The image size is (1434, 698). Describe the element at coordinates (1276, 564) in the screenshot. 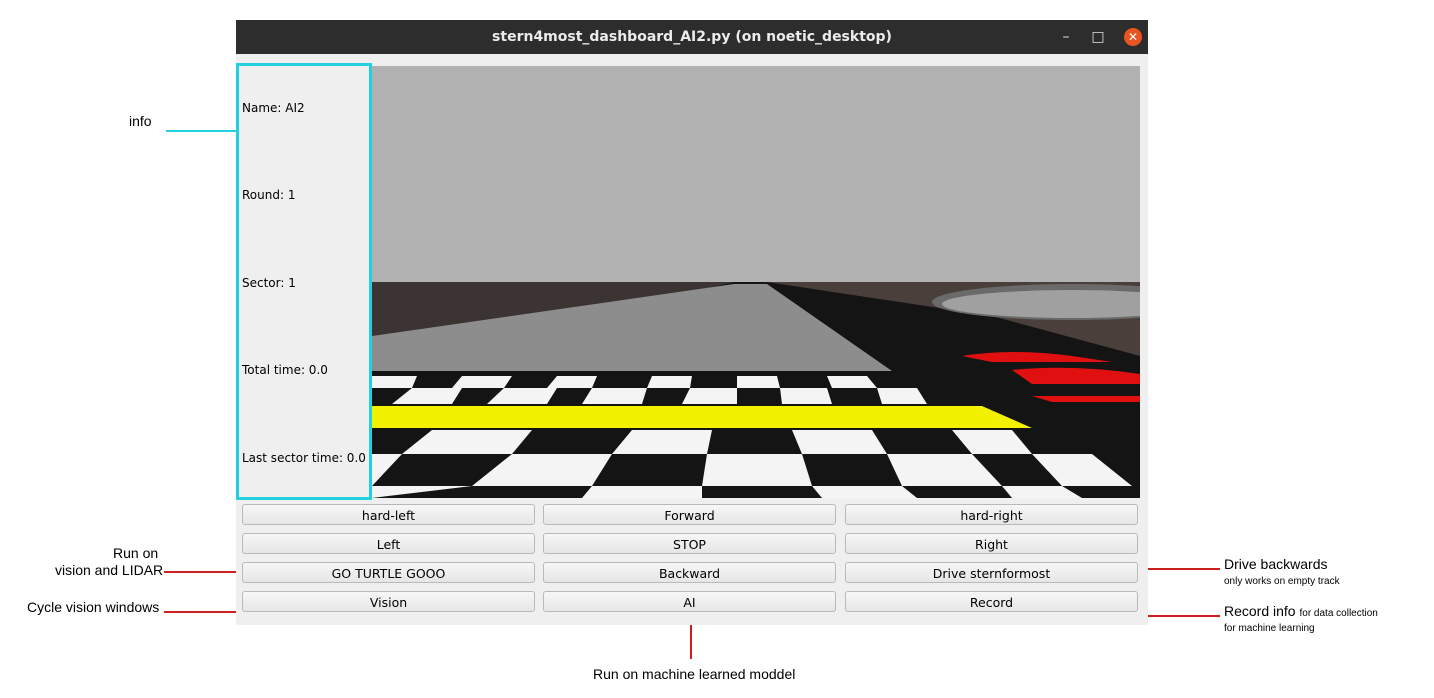

I see `annotation-drive-backwards: Drive backwards` at that location.